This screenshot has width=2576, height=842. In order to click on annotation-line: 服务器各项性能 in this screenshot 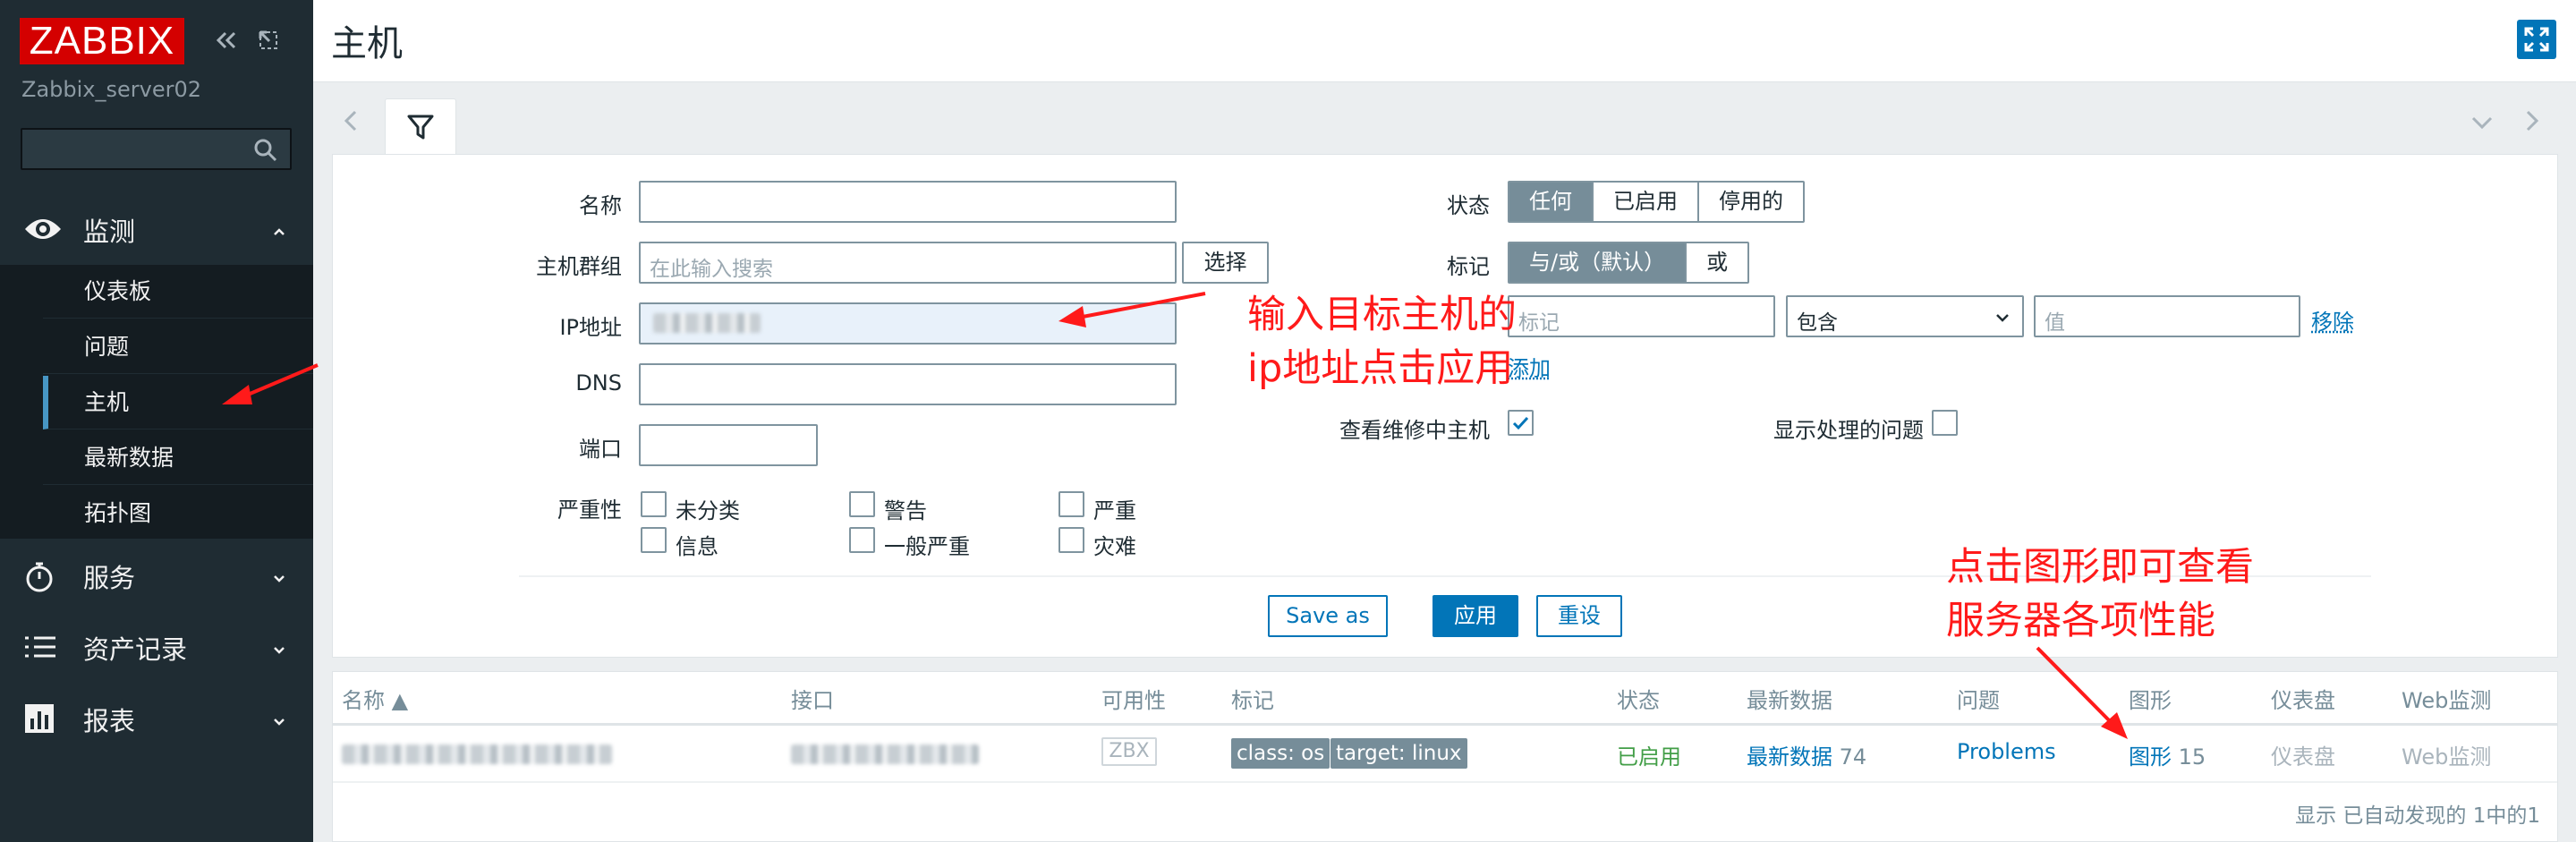, I will do `click(2080, 621)`.